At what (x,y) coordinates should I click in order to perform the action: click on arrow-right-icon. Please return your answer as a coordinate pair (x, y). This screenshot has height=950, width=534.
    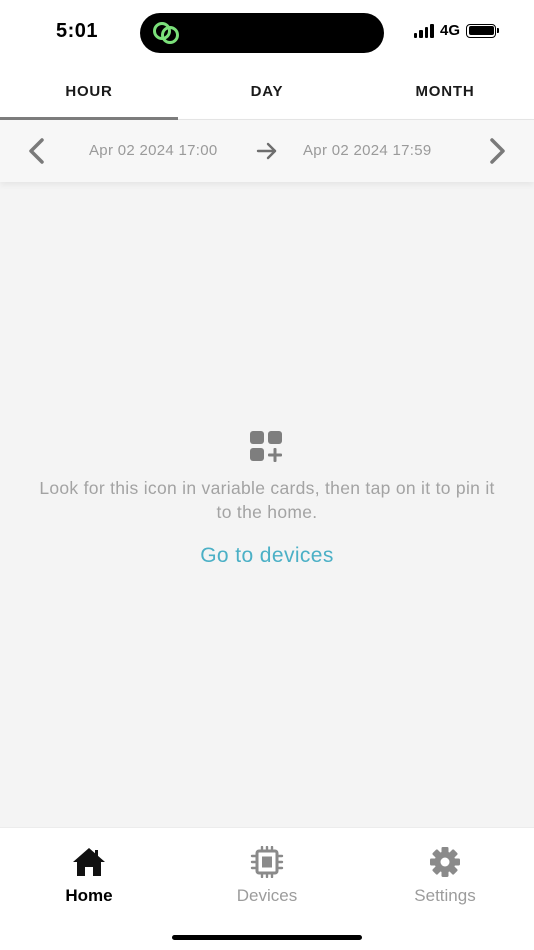
    Looking at the image, I should click on (266, 151).